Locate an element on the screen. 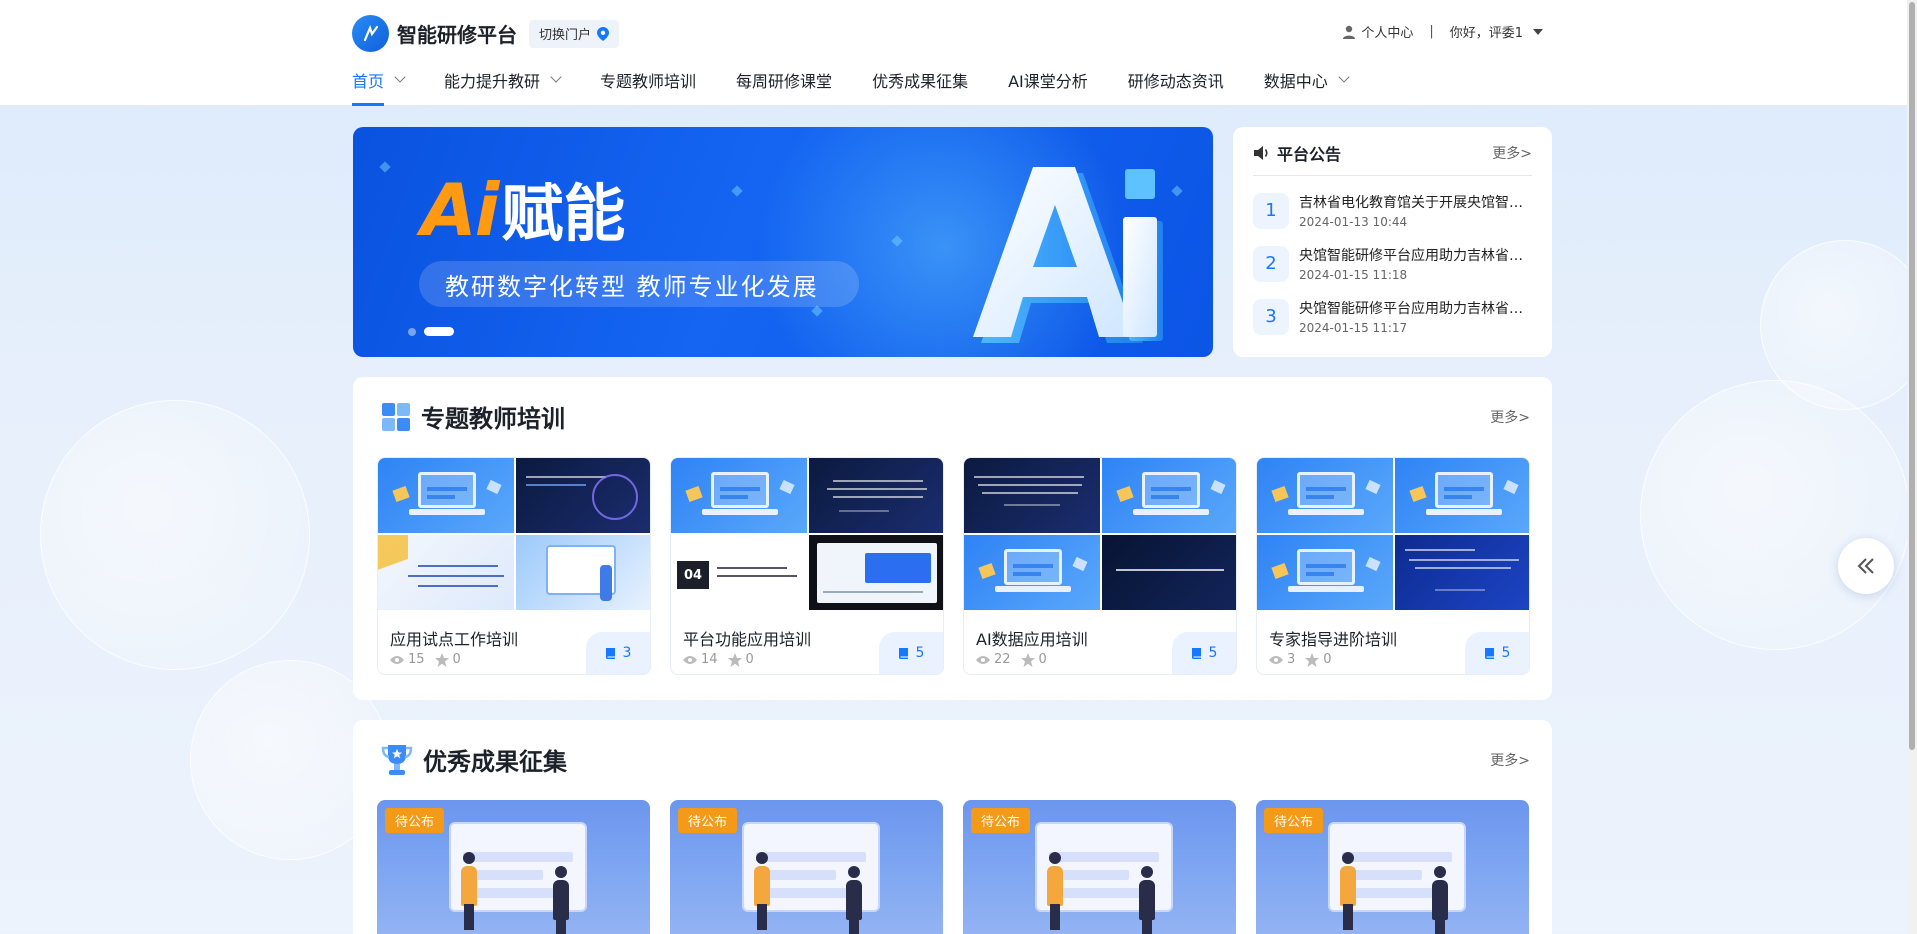 The height and width of the screenshot is (934, 1917). course-count: 3 is located at coordinates (627, 653).